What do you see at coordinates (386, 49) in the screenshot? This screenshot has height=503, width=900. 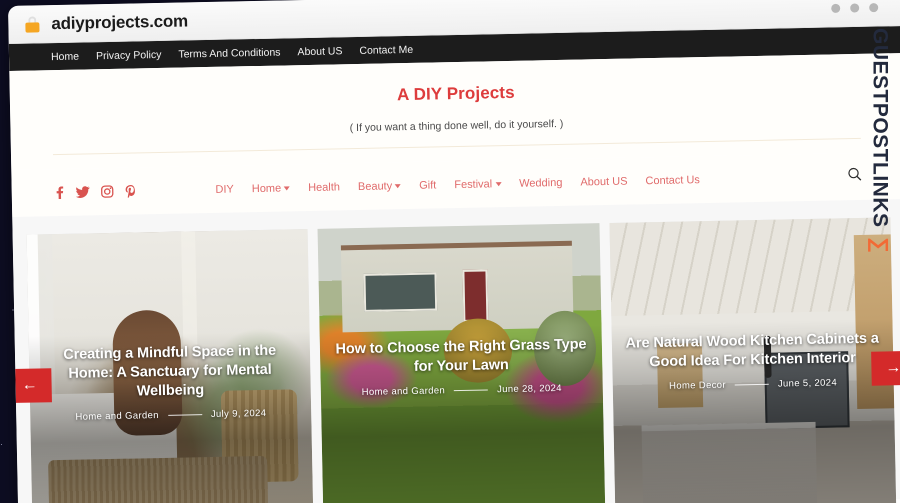 I see `topnav-item-contact-me: Contact Me` at bounding box center [386, 49].